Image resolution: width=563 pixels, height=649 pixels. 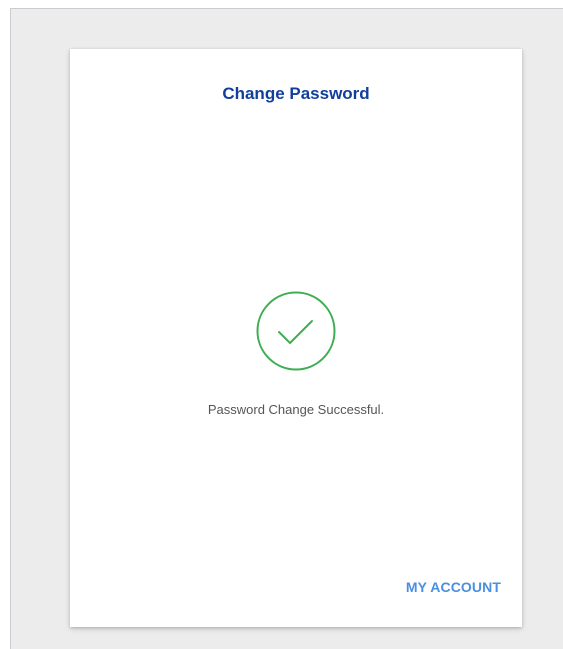 What do you see at coordinates (296, 409) in the screenshot?
I see `success-message: Password Change Successful.` at bounding box center [296, 409].